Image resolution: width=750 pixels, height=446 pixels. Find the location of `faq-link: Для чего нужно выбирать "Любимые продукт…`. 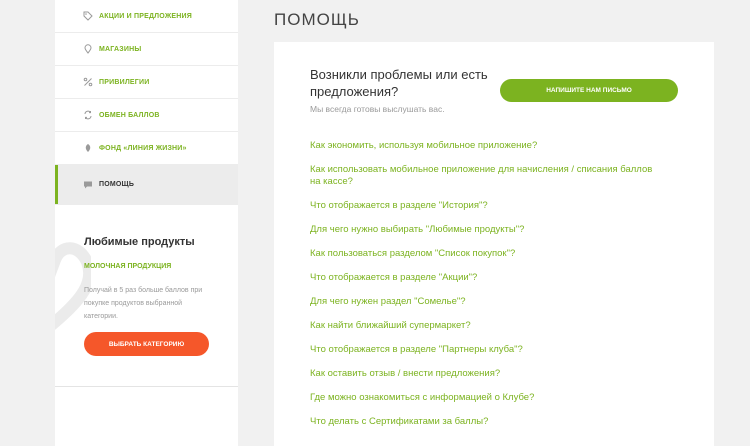

faq-link: Для чего нужно выбирать "Любимые продукт… is located at coordinates (487, 230).